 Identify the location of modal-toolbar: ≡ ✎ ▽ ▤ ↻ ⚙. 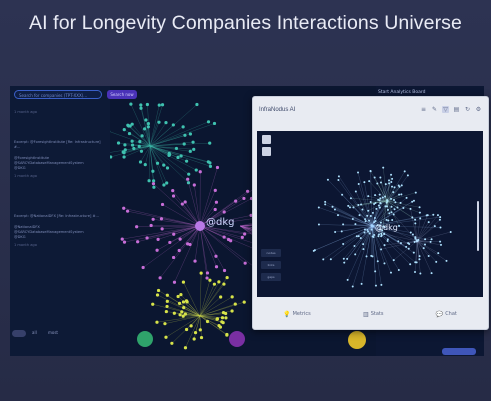
(451, 109).